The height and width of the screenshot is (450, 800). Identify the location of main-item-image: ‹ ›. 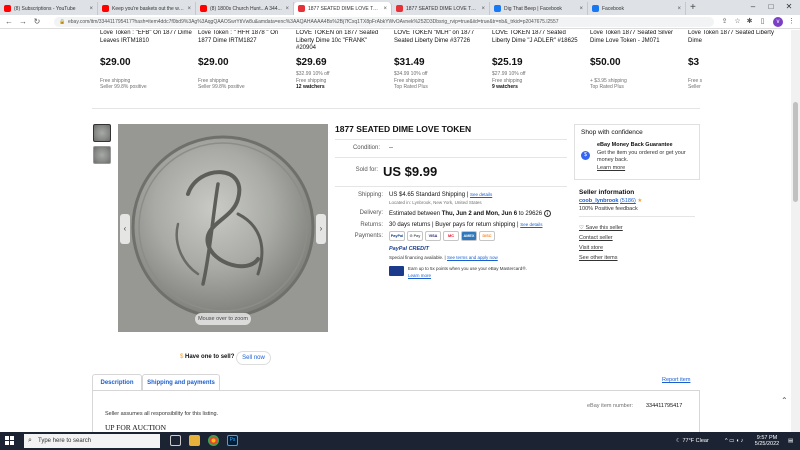
(223, 228).